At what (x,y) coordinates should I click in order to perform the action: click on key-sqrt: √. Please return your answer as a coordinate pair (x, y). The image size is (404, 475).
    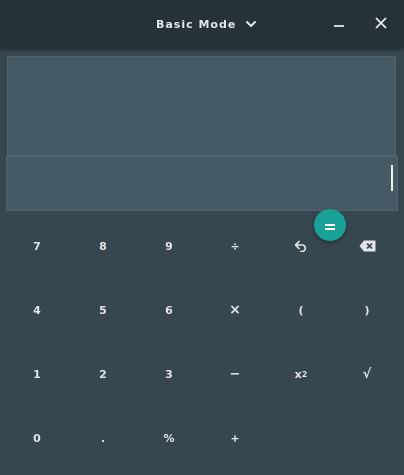
    Looking at the image, I should click on (367, 374).